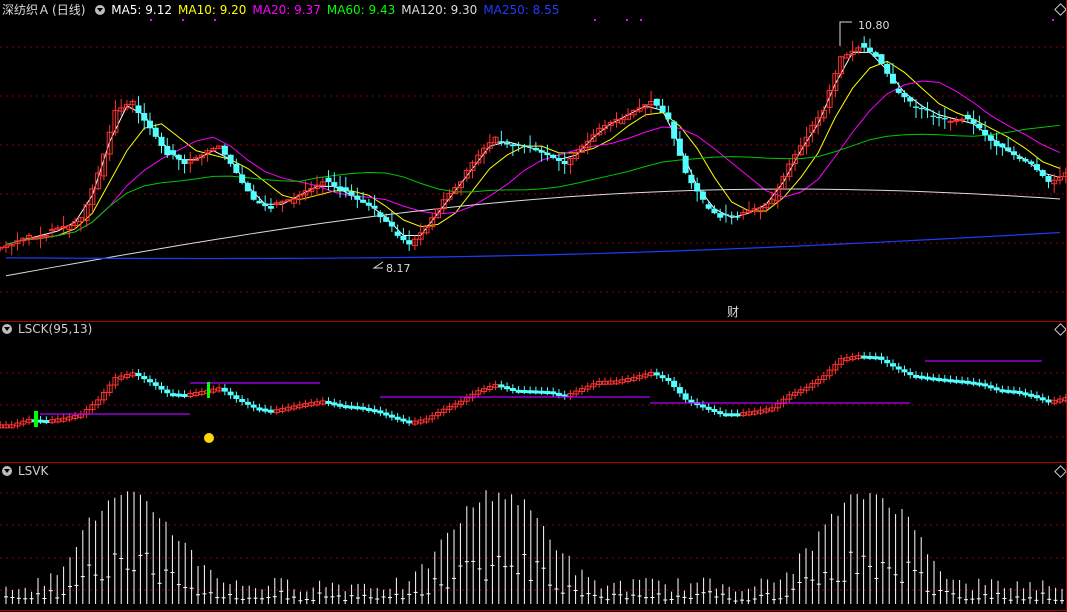 This screenshot has width=1067, height=612. I want to click on dropdown-circle-icon, so click(100, 10).